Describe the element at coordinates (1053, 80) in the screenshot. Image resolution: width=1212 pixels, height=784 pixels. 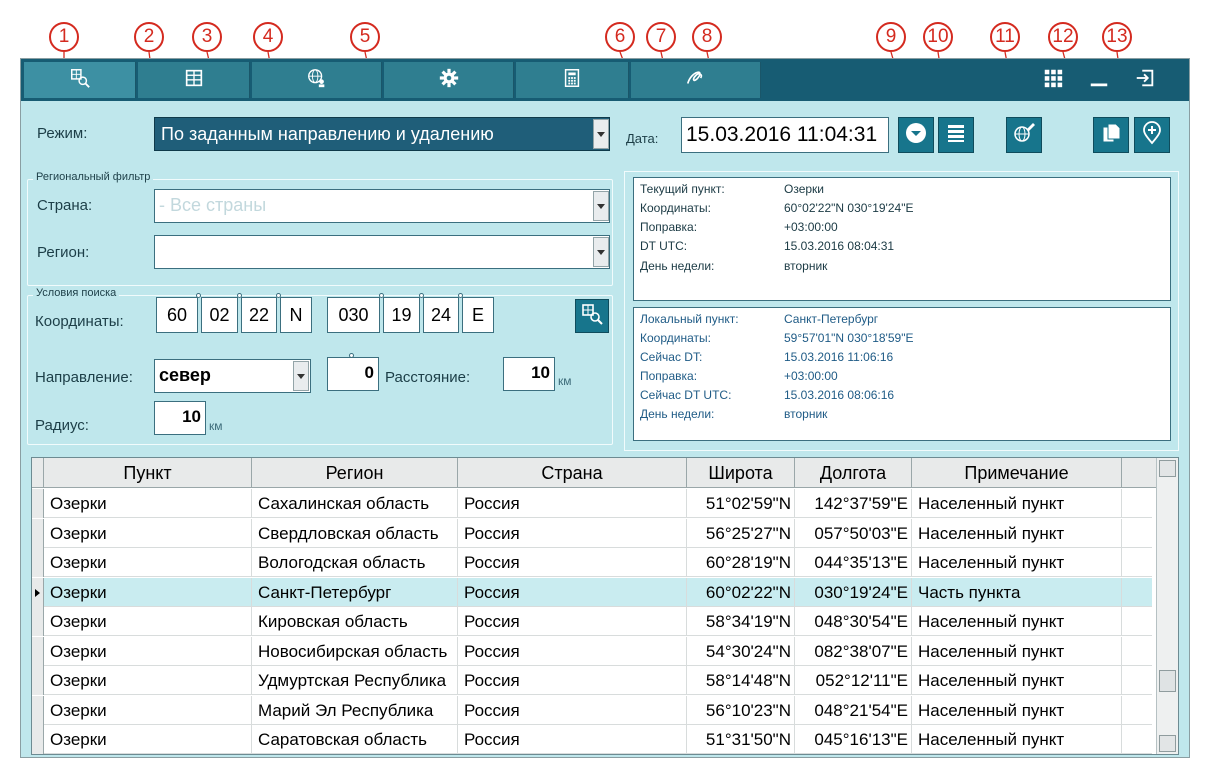
I see `apps-button` at that location.